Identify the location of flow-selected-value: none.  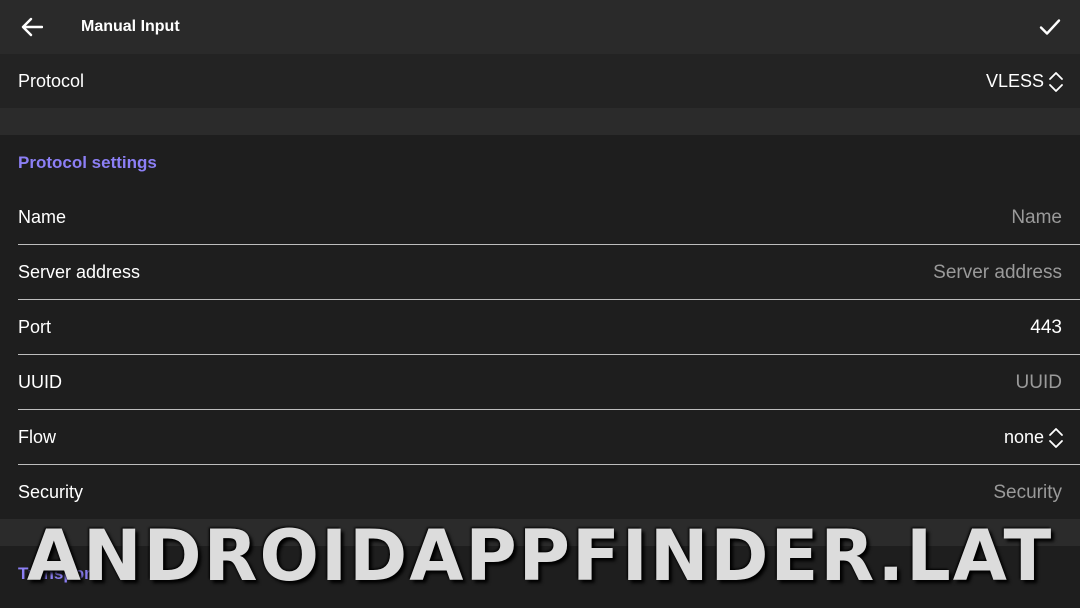
(1023, 437).